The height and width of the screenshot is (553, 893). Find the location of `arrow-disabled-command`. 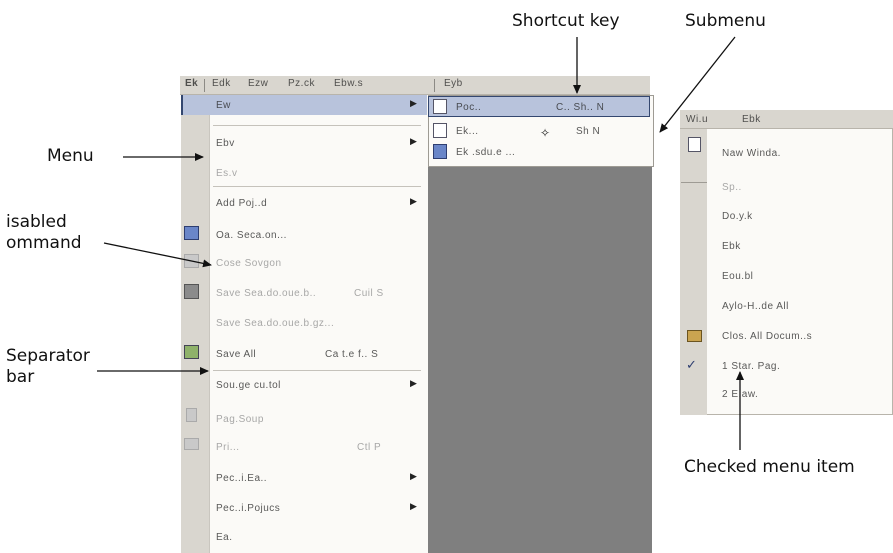

arrow-disabled-command is located at coordinates (157, 255).